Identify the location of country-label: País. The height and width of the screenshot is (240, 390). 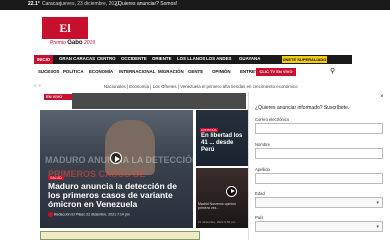
(259, 217).